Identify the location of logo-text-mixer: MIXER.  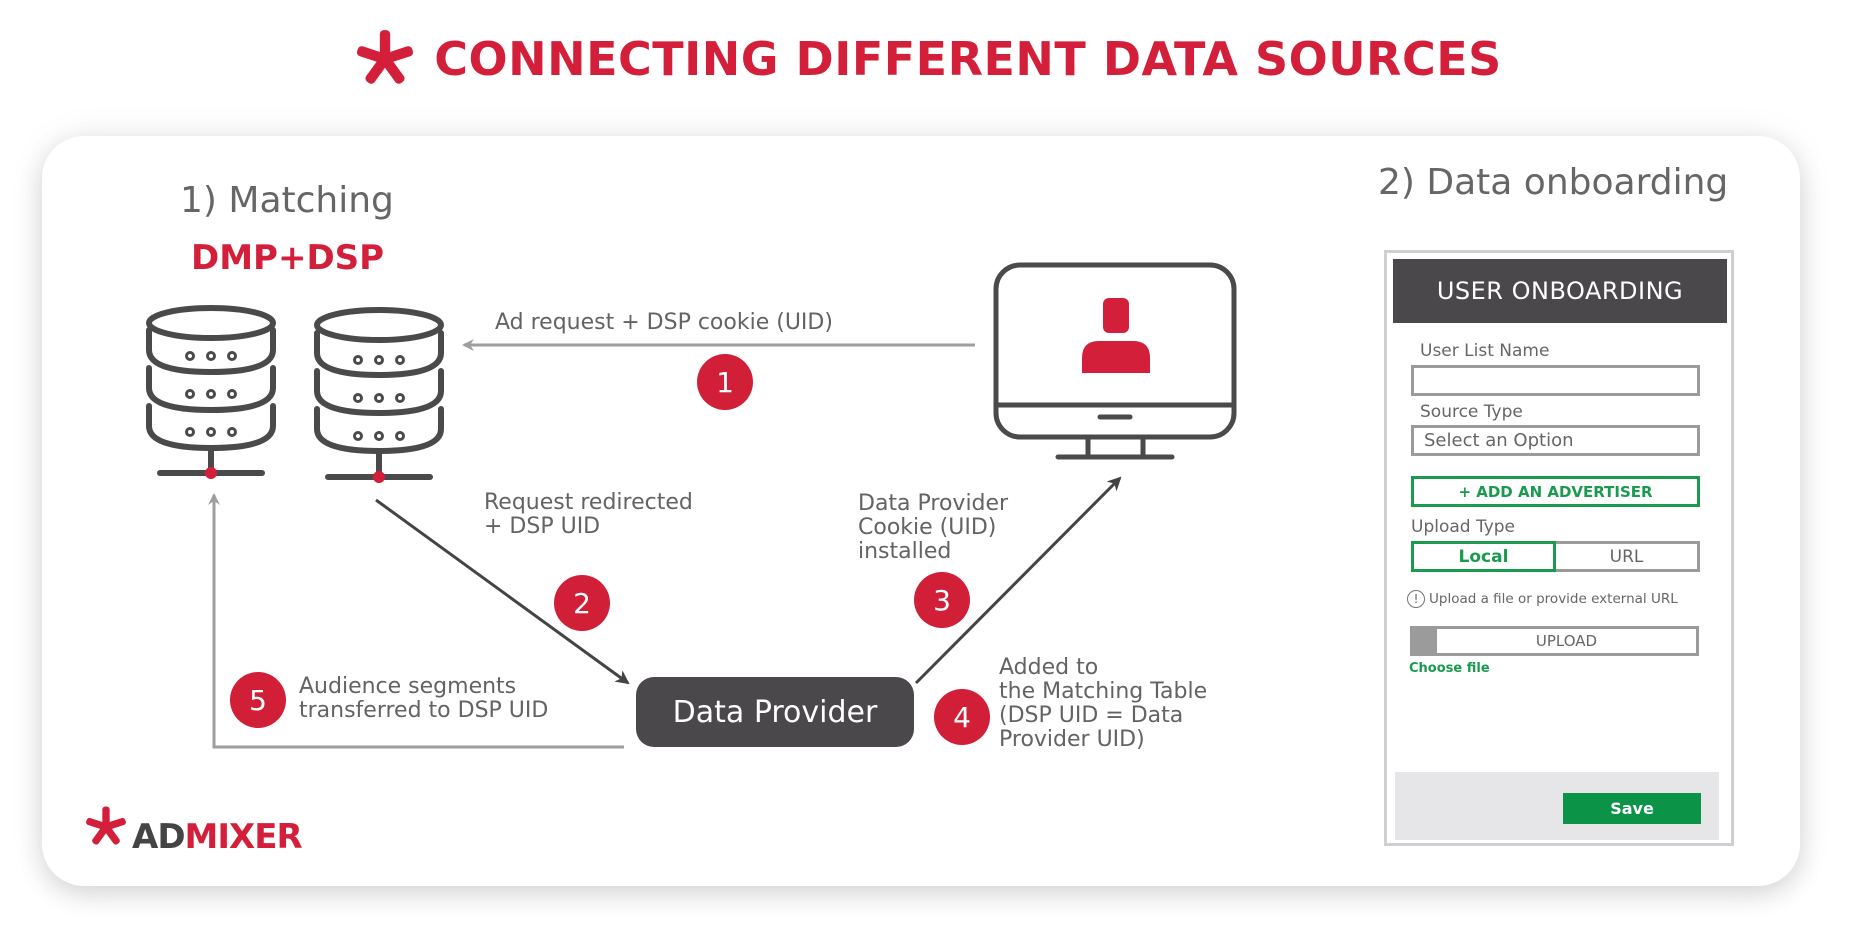
(243, 837).